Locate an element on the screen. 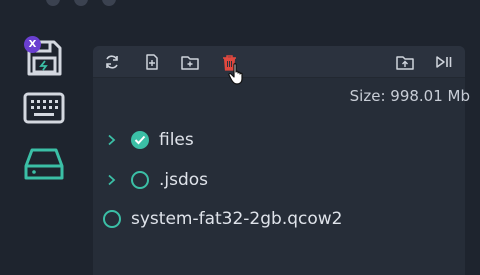  new-folder-icon is located at coordinates (190, 62).